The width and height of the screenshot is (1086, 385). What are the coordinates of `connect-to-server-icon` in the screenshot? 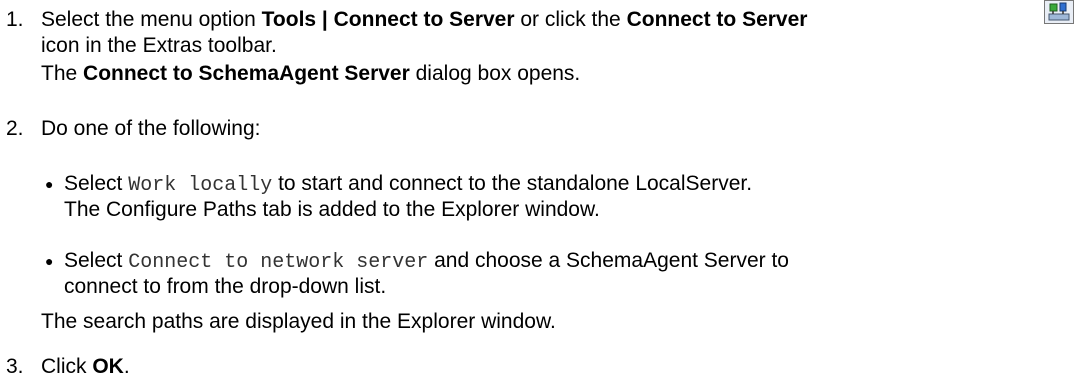 It's located at (1059, 12).